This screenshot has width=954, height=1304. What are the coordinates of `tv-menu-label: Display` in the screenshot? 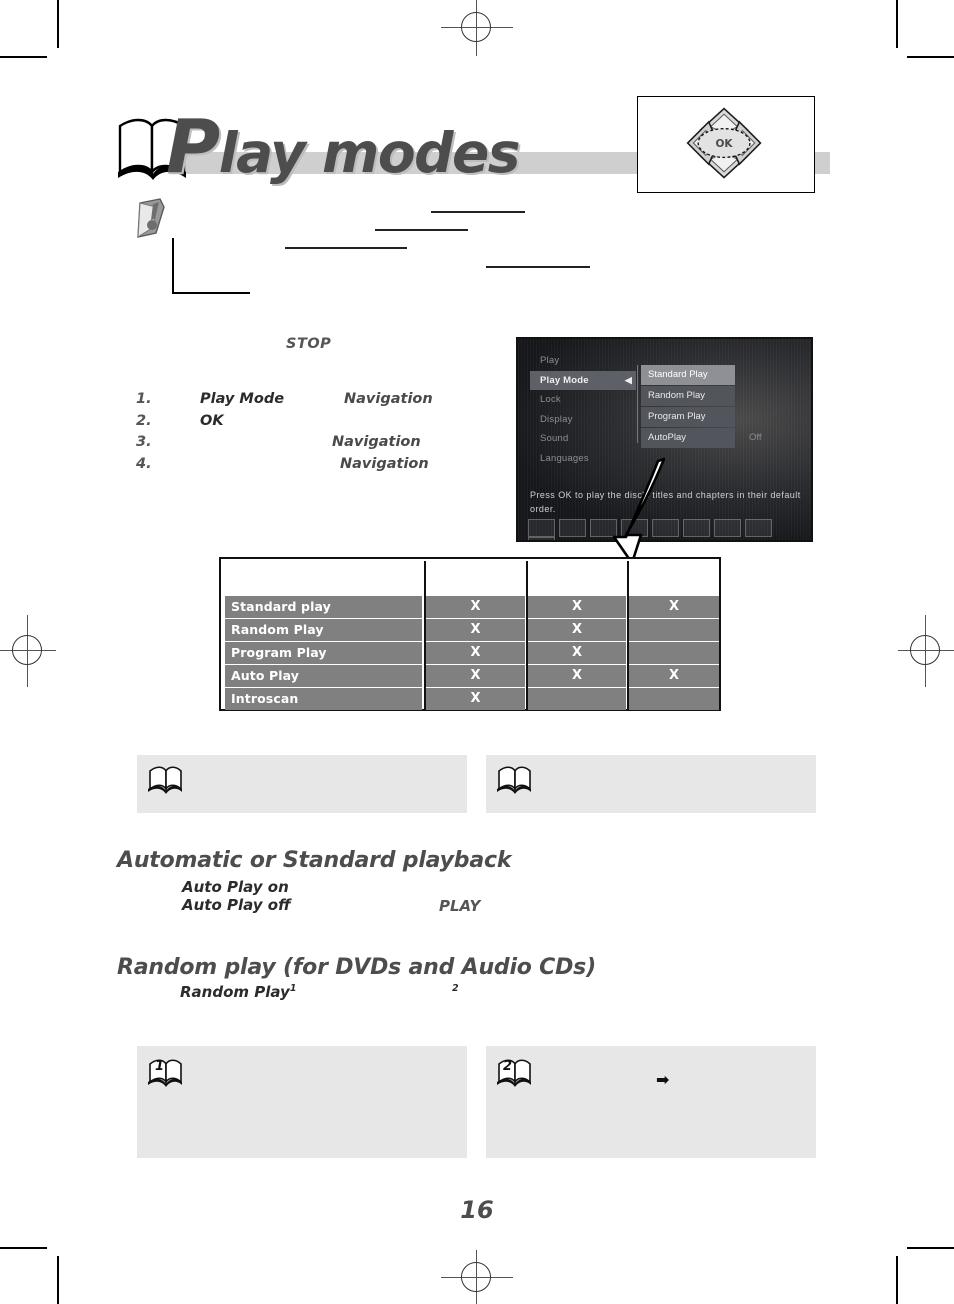 It's located at (556, 419).